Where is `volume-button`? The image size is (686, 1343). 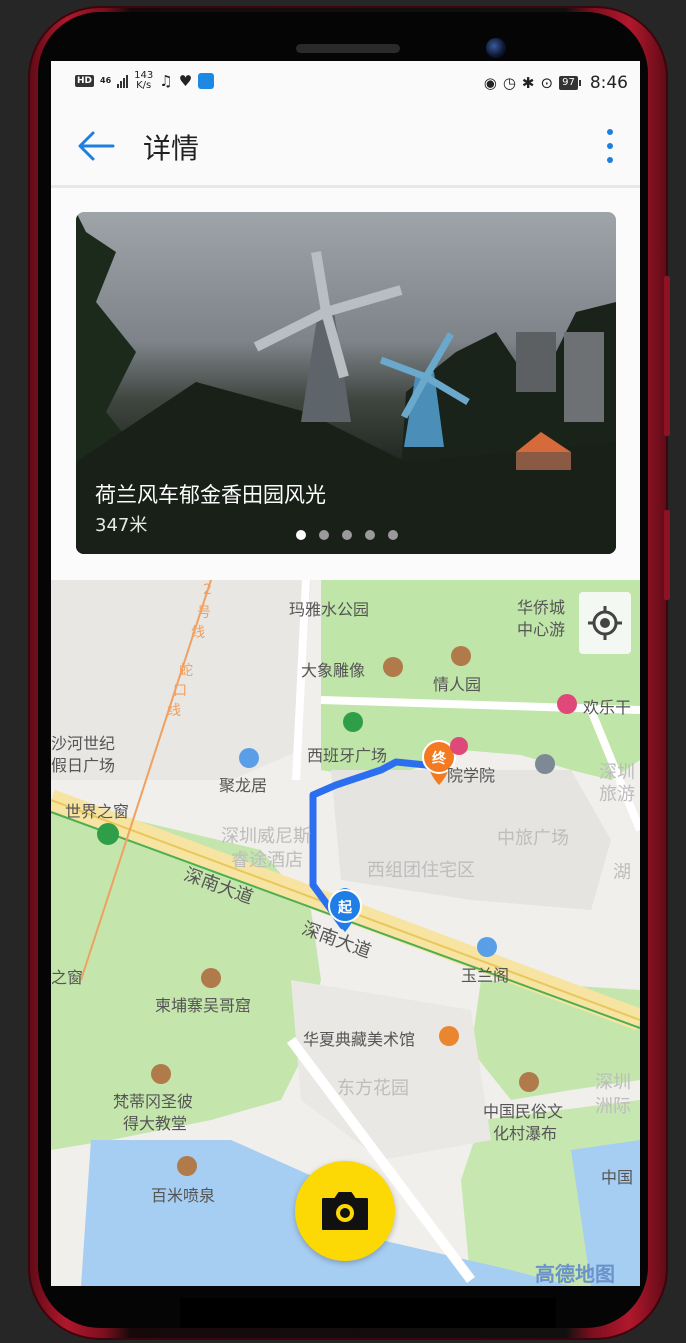 volume-button is located at coordinates (667, 356).